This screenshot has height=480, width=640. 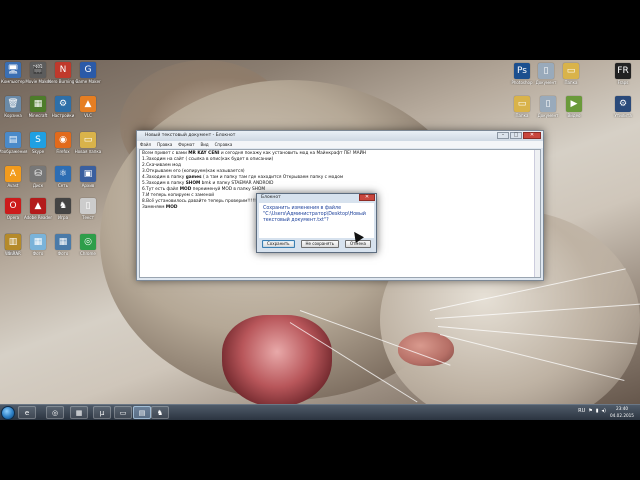 I want to click on video-icon: ▶ Видео, so click(x=574, y=107).